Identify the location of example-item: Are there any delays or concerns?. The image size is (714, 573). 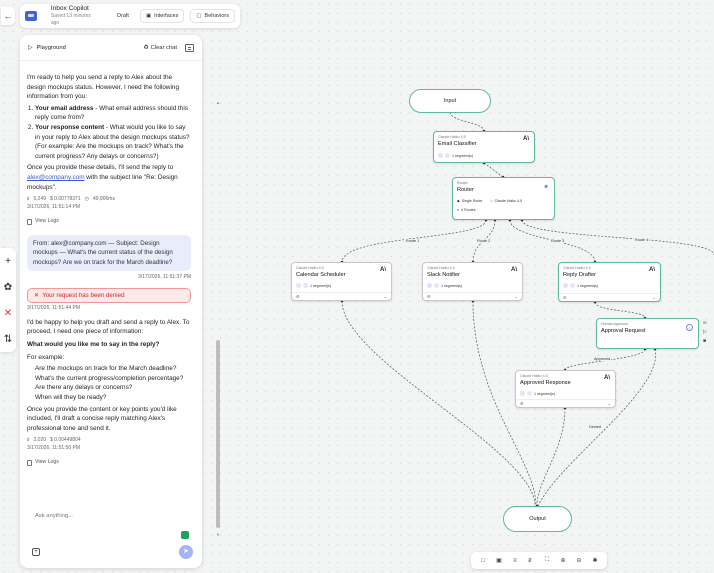
(113, 388).